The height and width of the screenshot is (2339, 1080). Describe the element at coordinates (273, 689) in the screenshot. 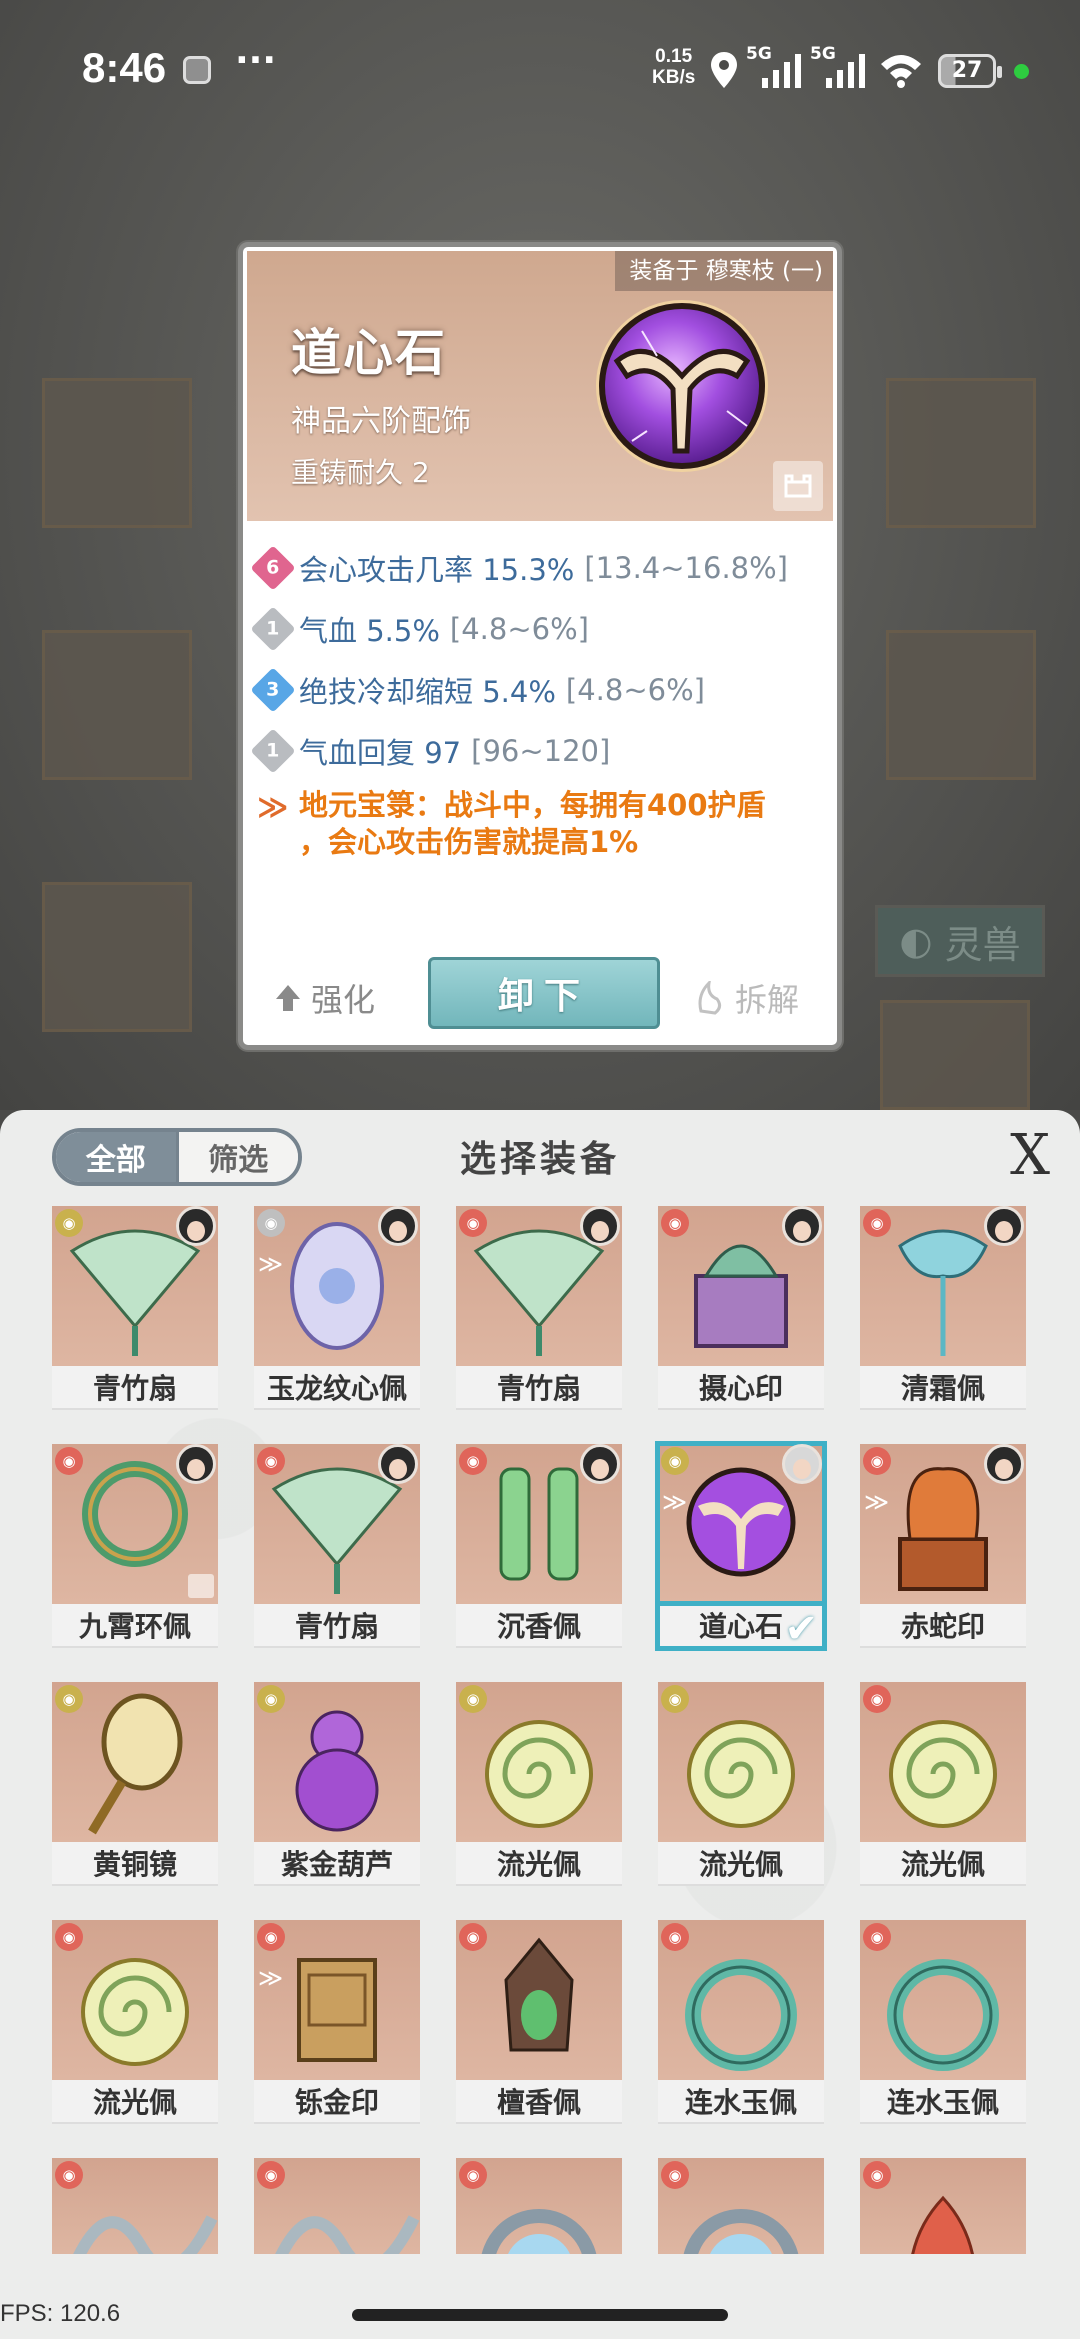

I see `stat-rank-badge: 3` at that location.